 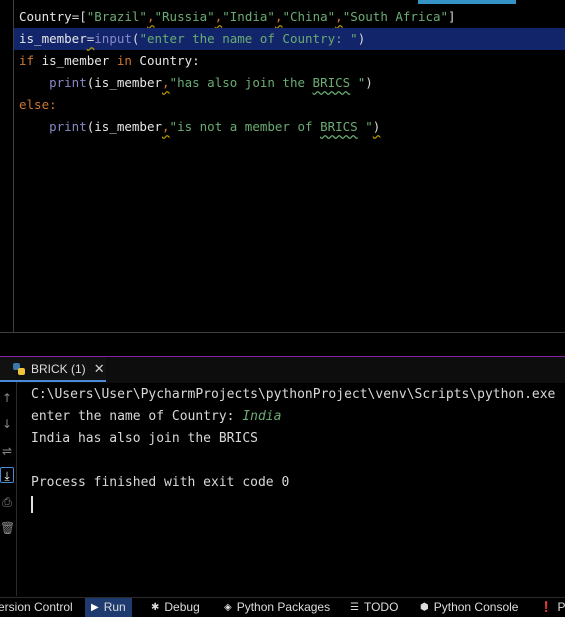 What do you see at coordinates (30, 60) in the screenshot?
I see `code-token: if` at bounding box center [30, 60].